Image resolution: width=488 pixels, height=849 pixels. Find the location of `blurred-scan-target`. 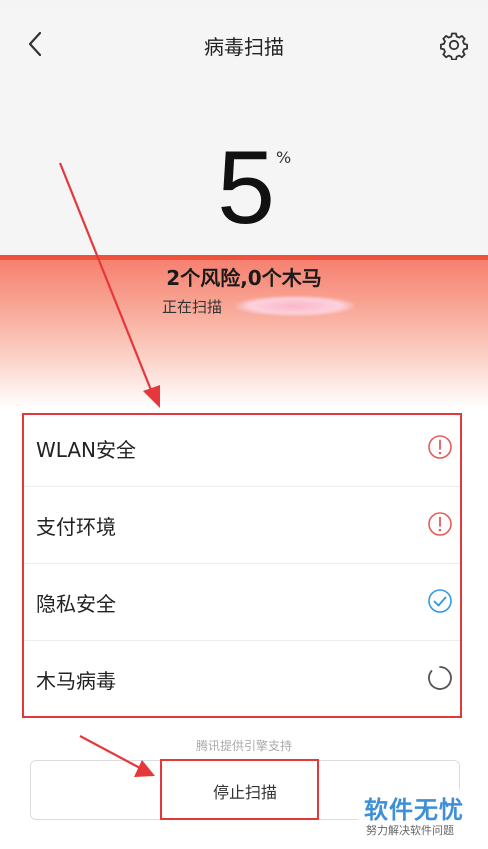

blurred-scan-target is located at coordinates (295, 306).